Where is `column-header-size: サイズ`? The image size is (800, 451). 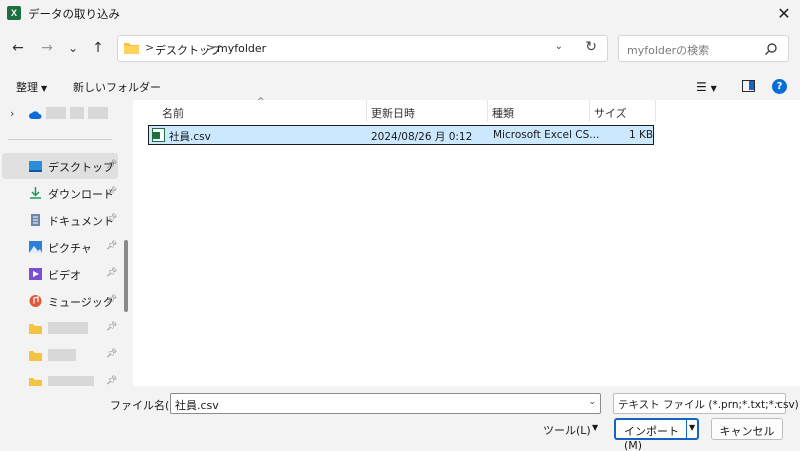
column-header-size: サイズ is located at coordinates (610, 113).